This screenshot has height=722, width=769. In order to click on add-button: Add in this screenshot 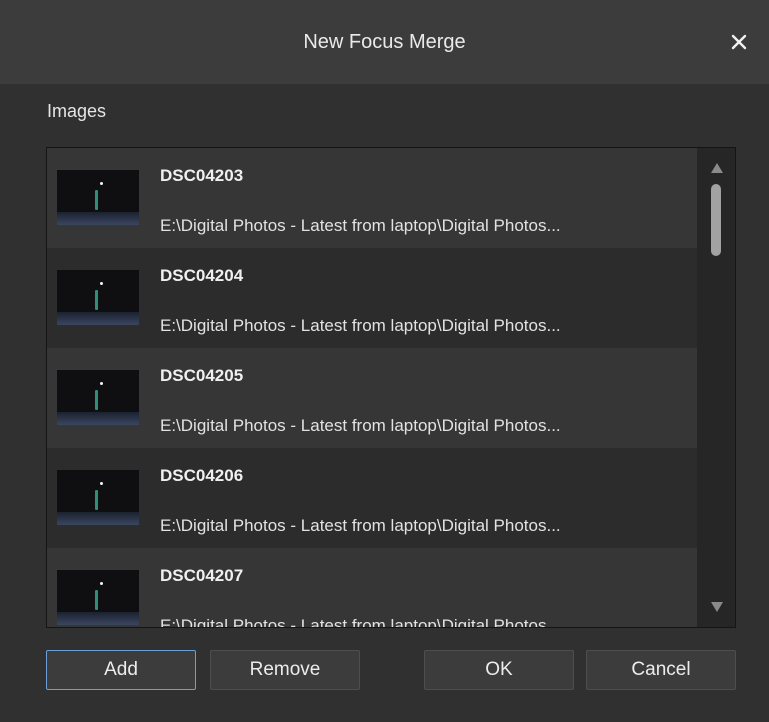, I will do `click(121, 670)`.